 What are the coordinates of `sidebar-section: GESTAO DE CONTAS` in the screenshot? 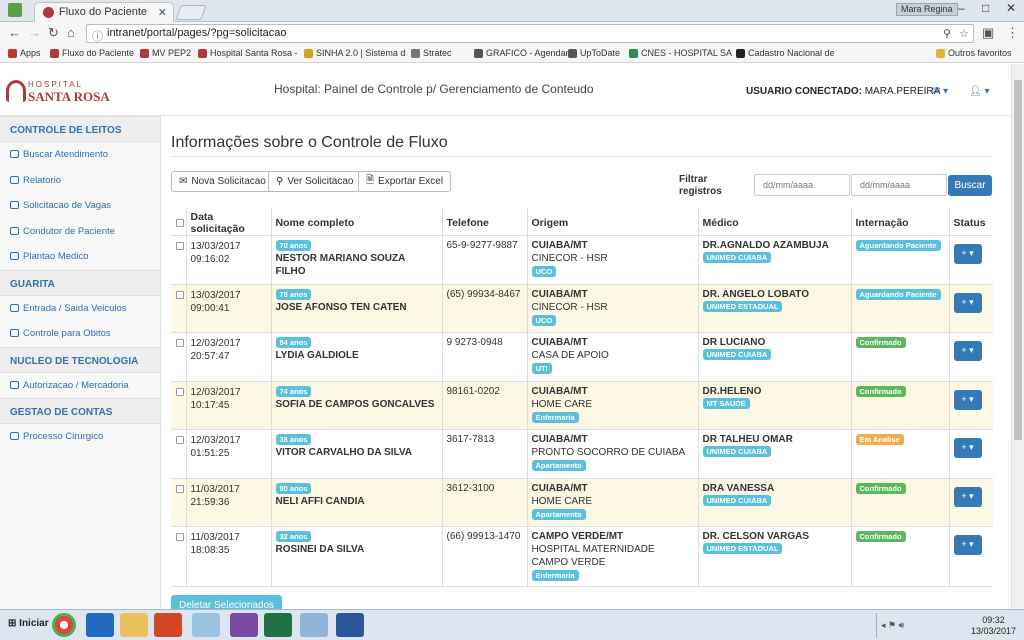 It's located at (80, 411).